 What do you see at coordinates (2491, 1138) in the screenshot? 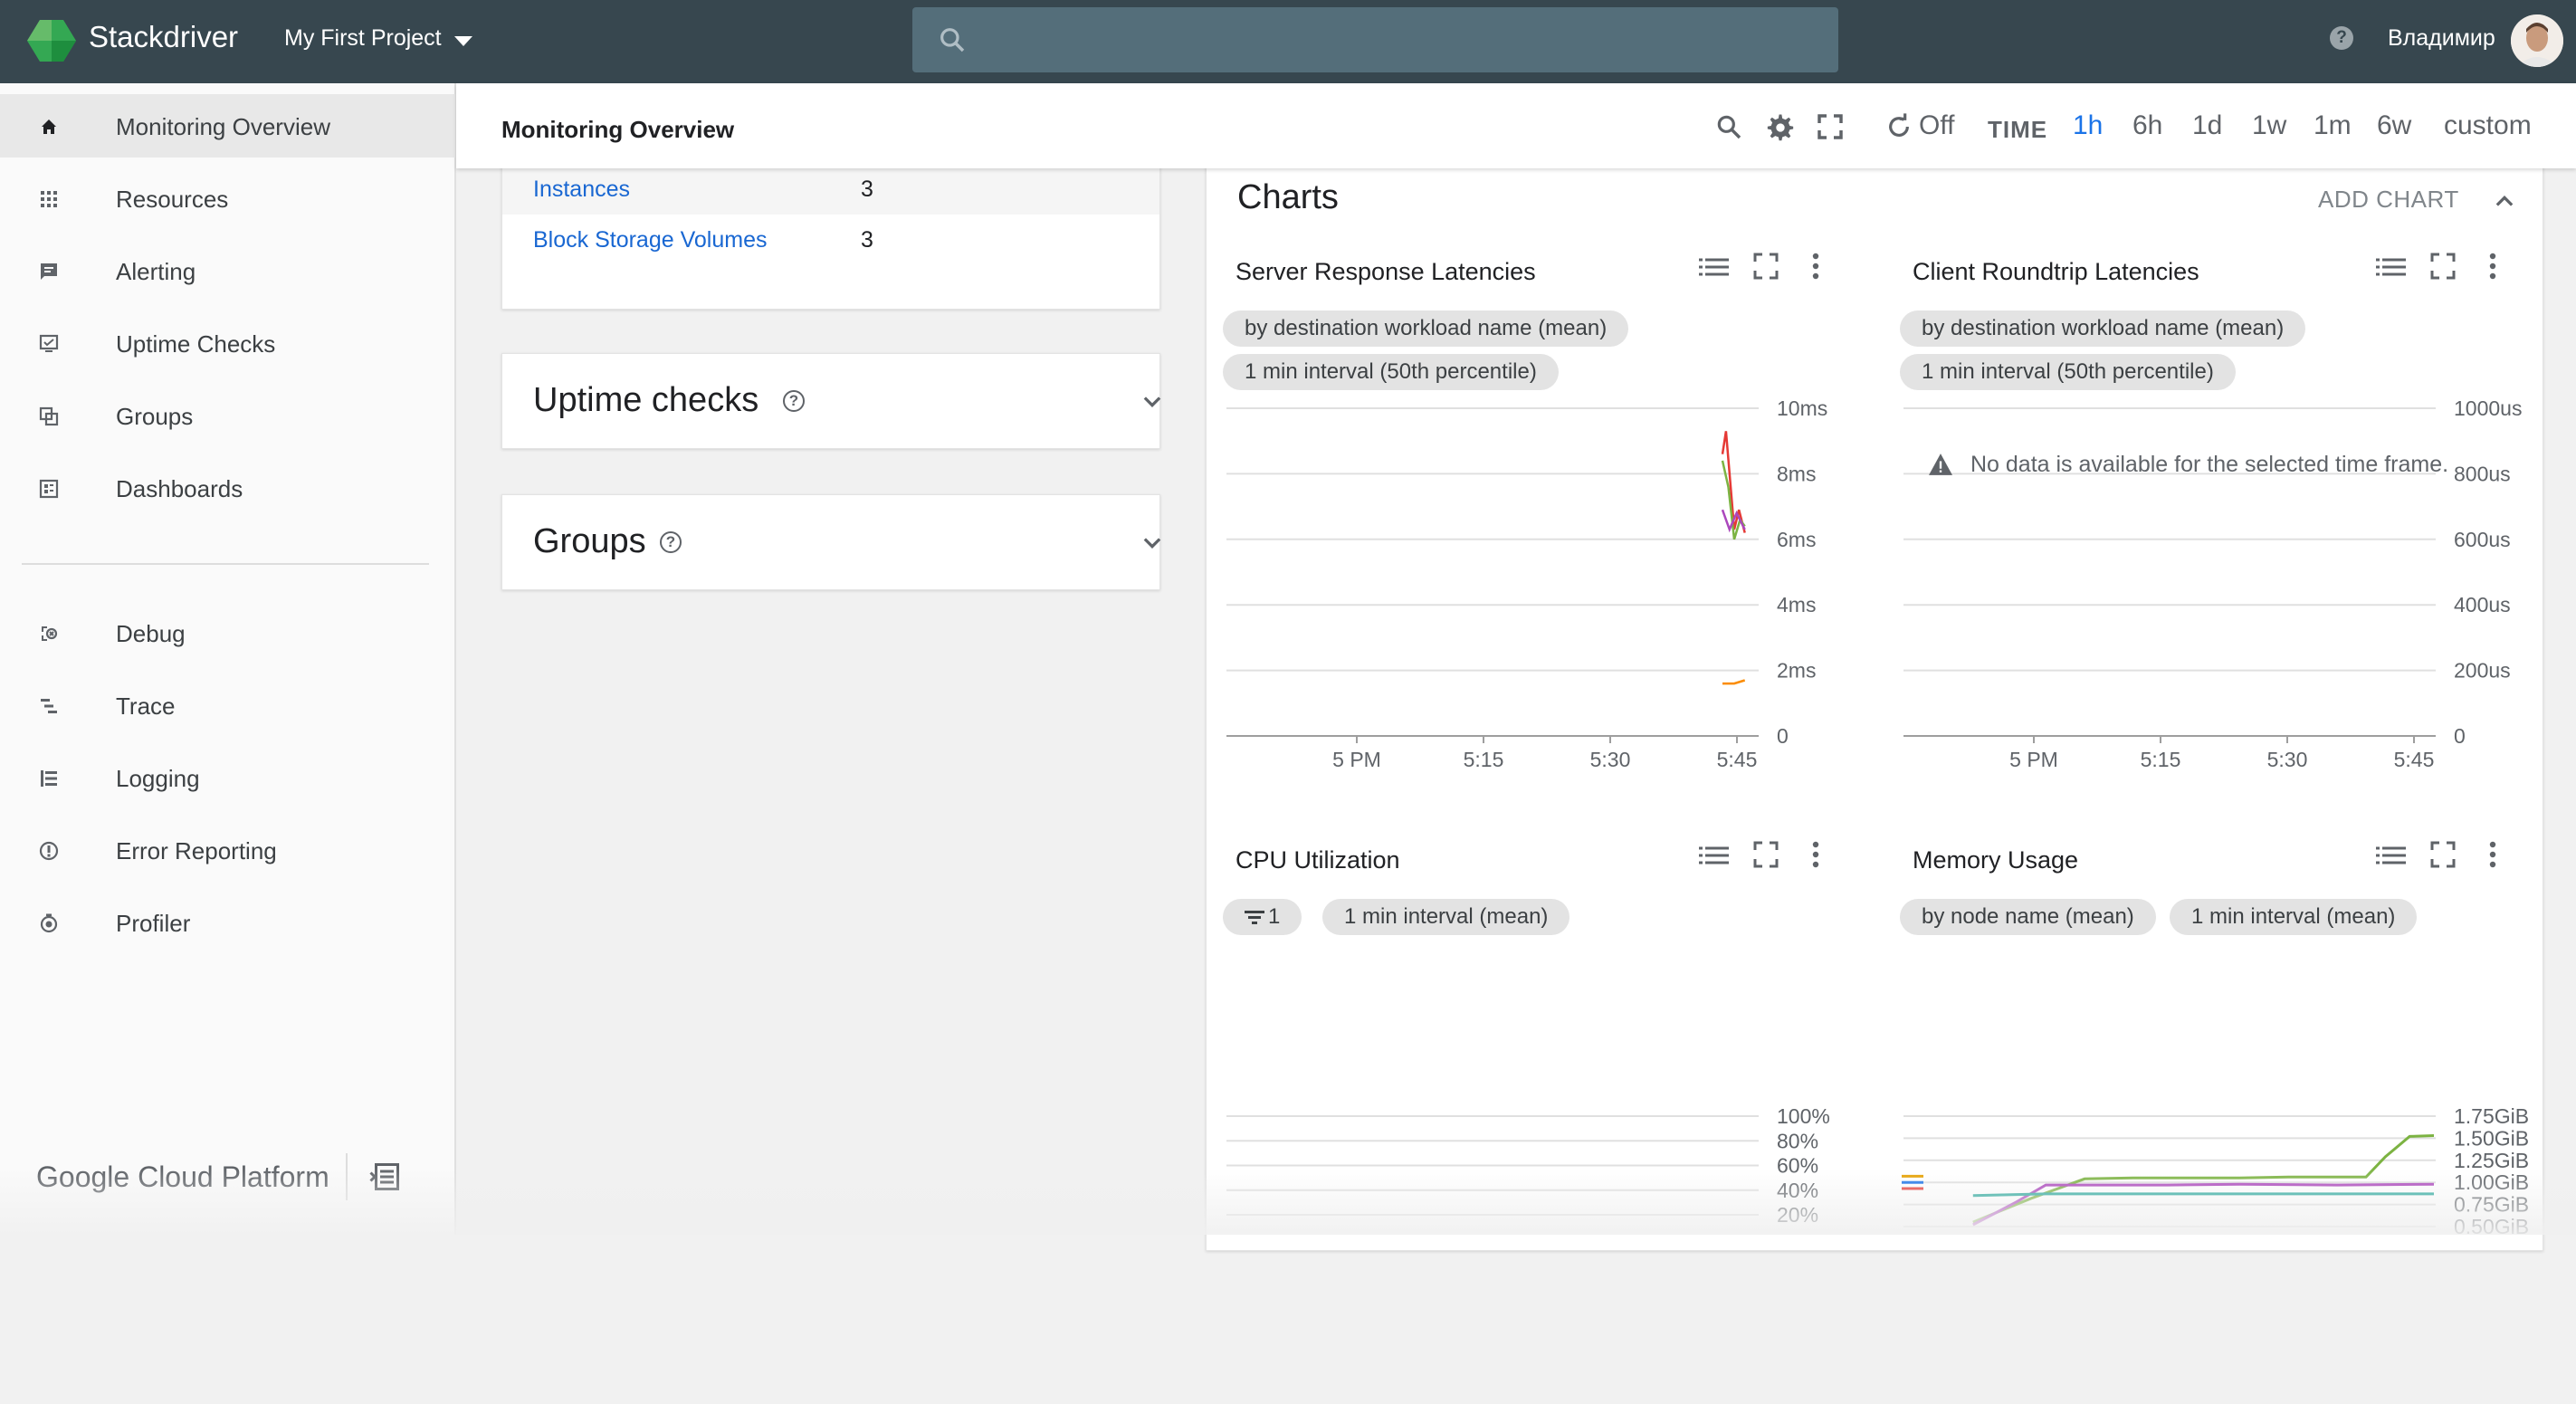
I see `y-tick-label: 1.50GiB` at bounding box center [2491, 1138].